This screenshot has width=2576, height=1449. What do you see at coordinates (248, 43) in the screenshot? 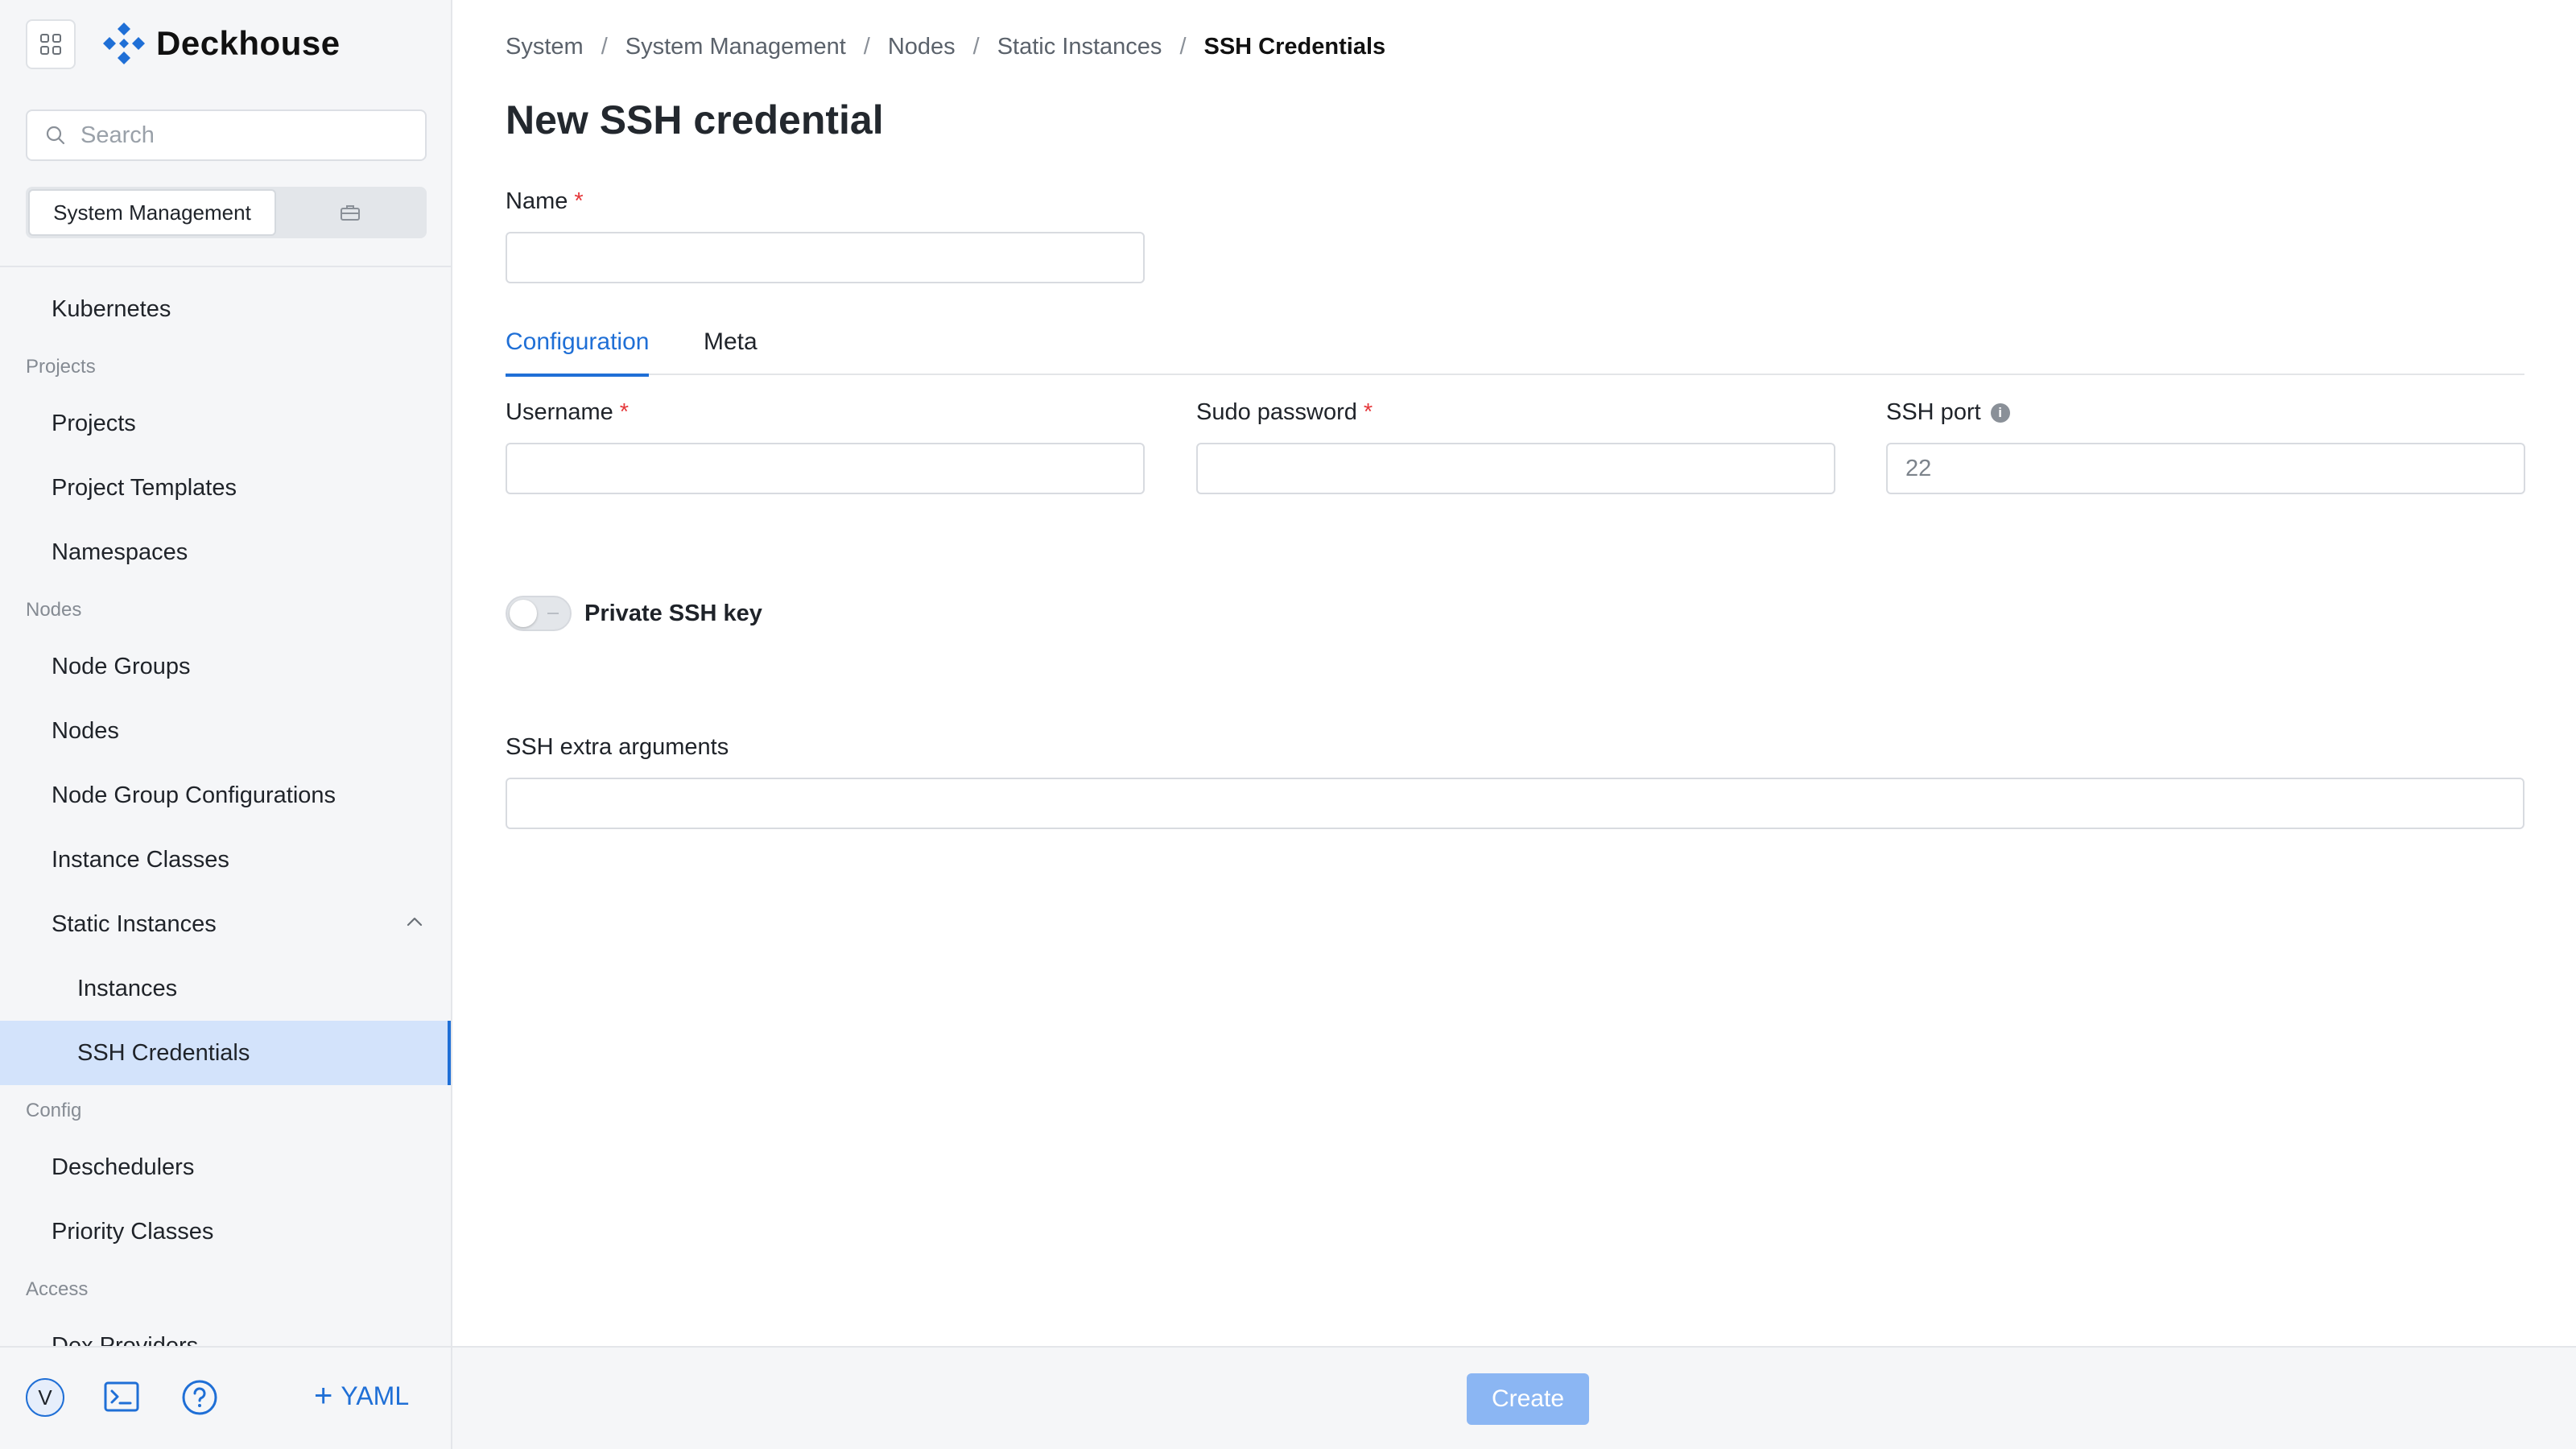
I see `app-name: Deckhouse` at bounding box center [248, 43].